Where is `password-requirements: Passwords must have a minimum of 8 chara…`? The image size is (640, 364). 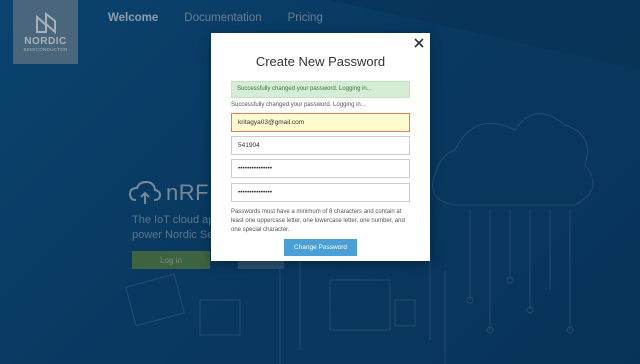
password-requirements: Passwords must have a minimum of 8 chara… is located at coordinates (318, 221).